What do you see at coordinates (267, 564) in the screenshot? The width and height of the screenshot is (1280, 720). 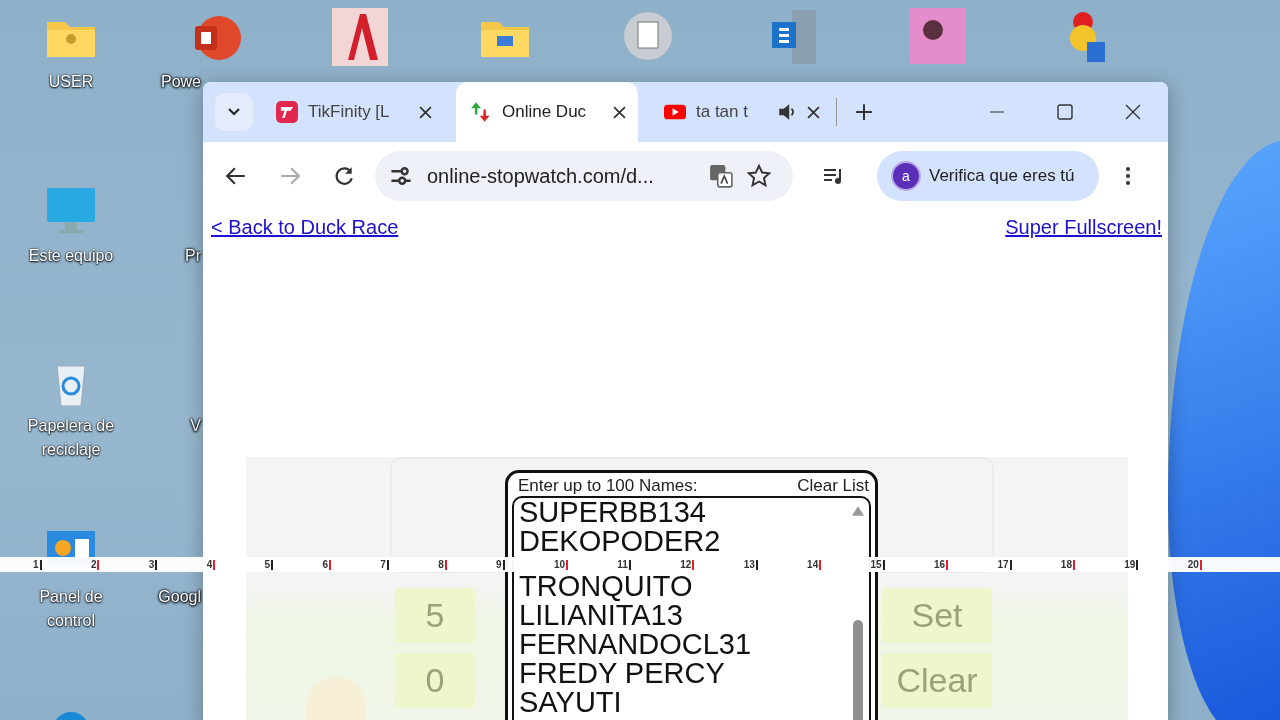 I see `race-marker-number: 5` at bounding box center [267, 564].